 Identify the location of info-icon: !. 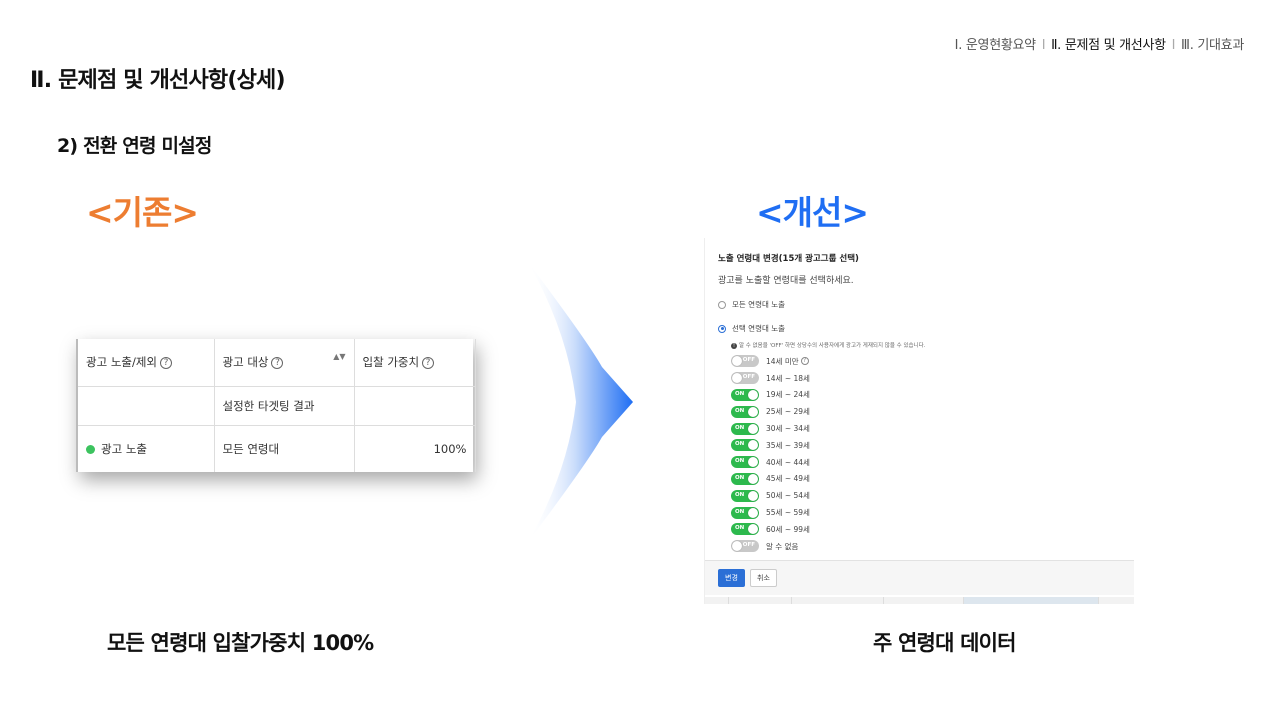
(734, 346).